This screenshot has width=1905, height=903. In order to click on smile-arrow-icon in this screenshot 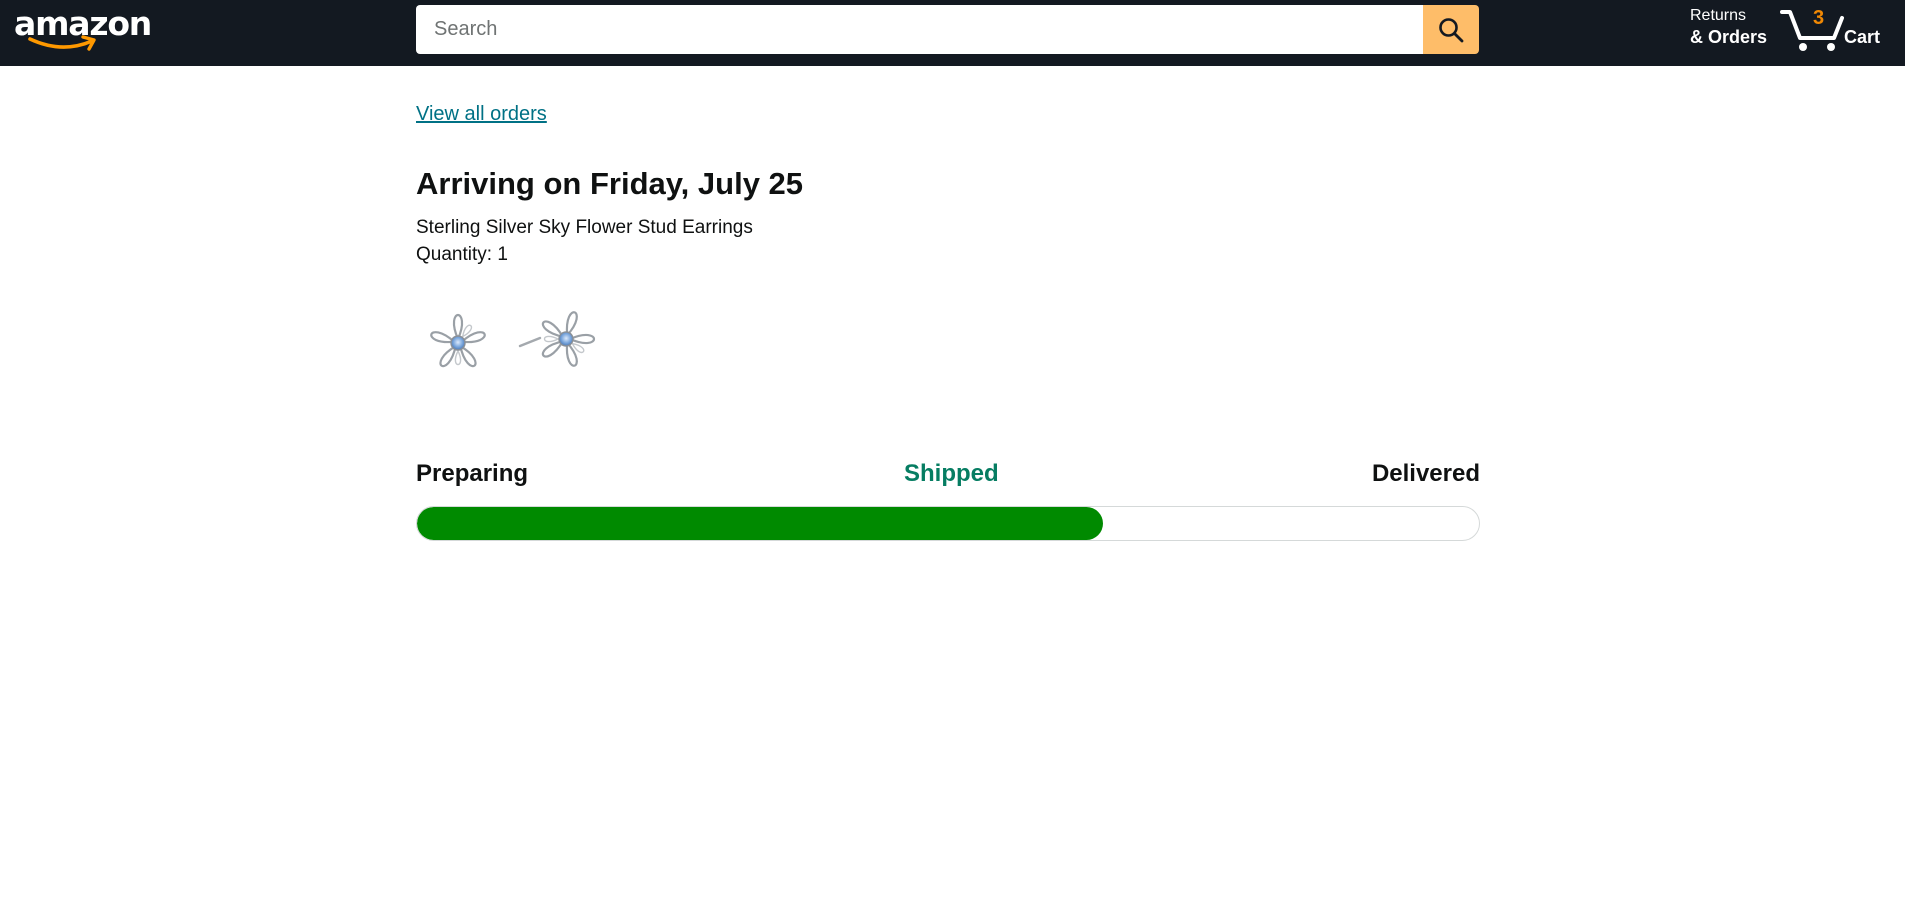, I will do `click(62, 43)`.